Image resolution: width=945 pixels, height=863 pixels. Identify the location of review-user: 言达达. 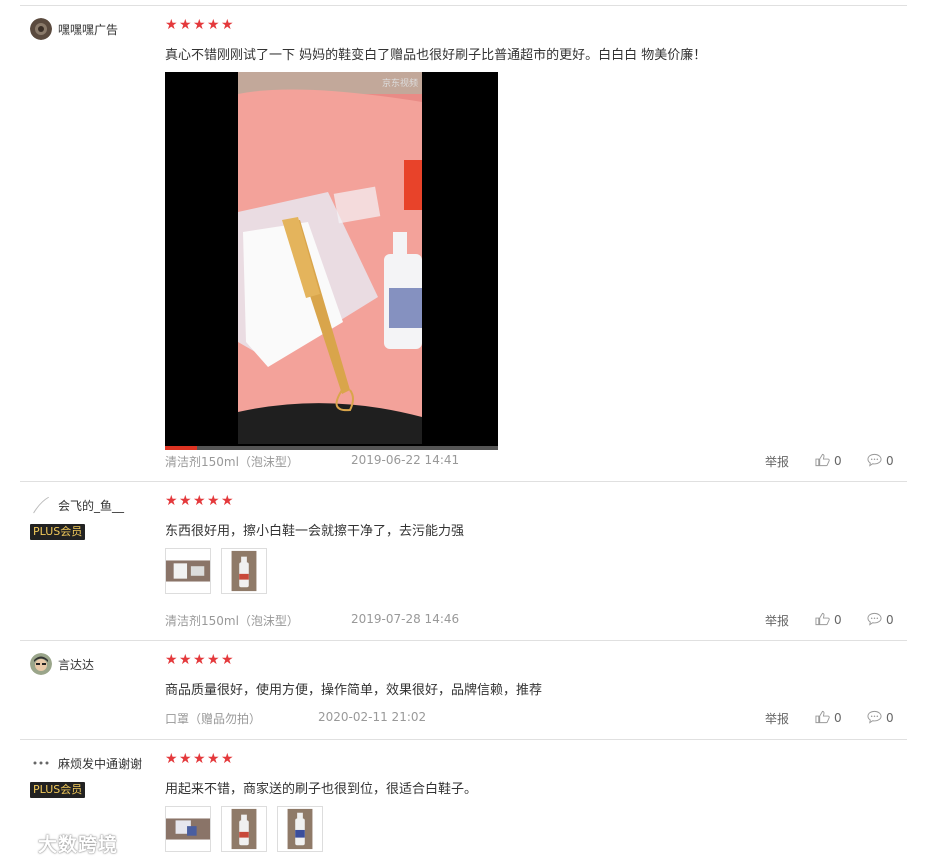
(95, 664).